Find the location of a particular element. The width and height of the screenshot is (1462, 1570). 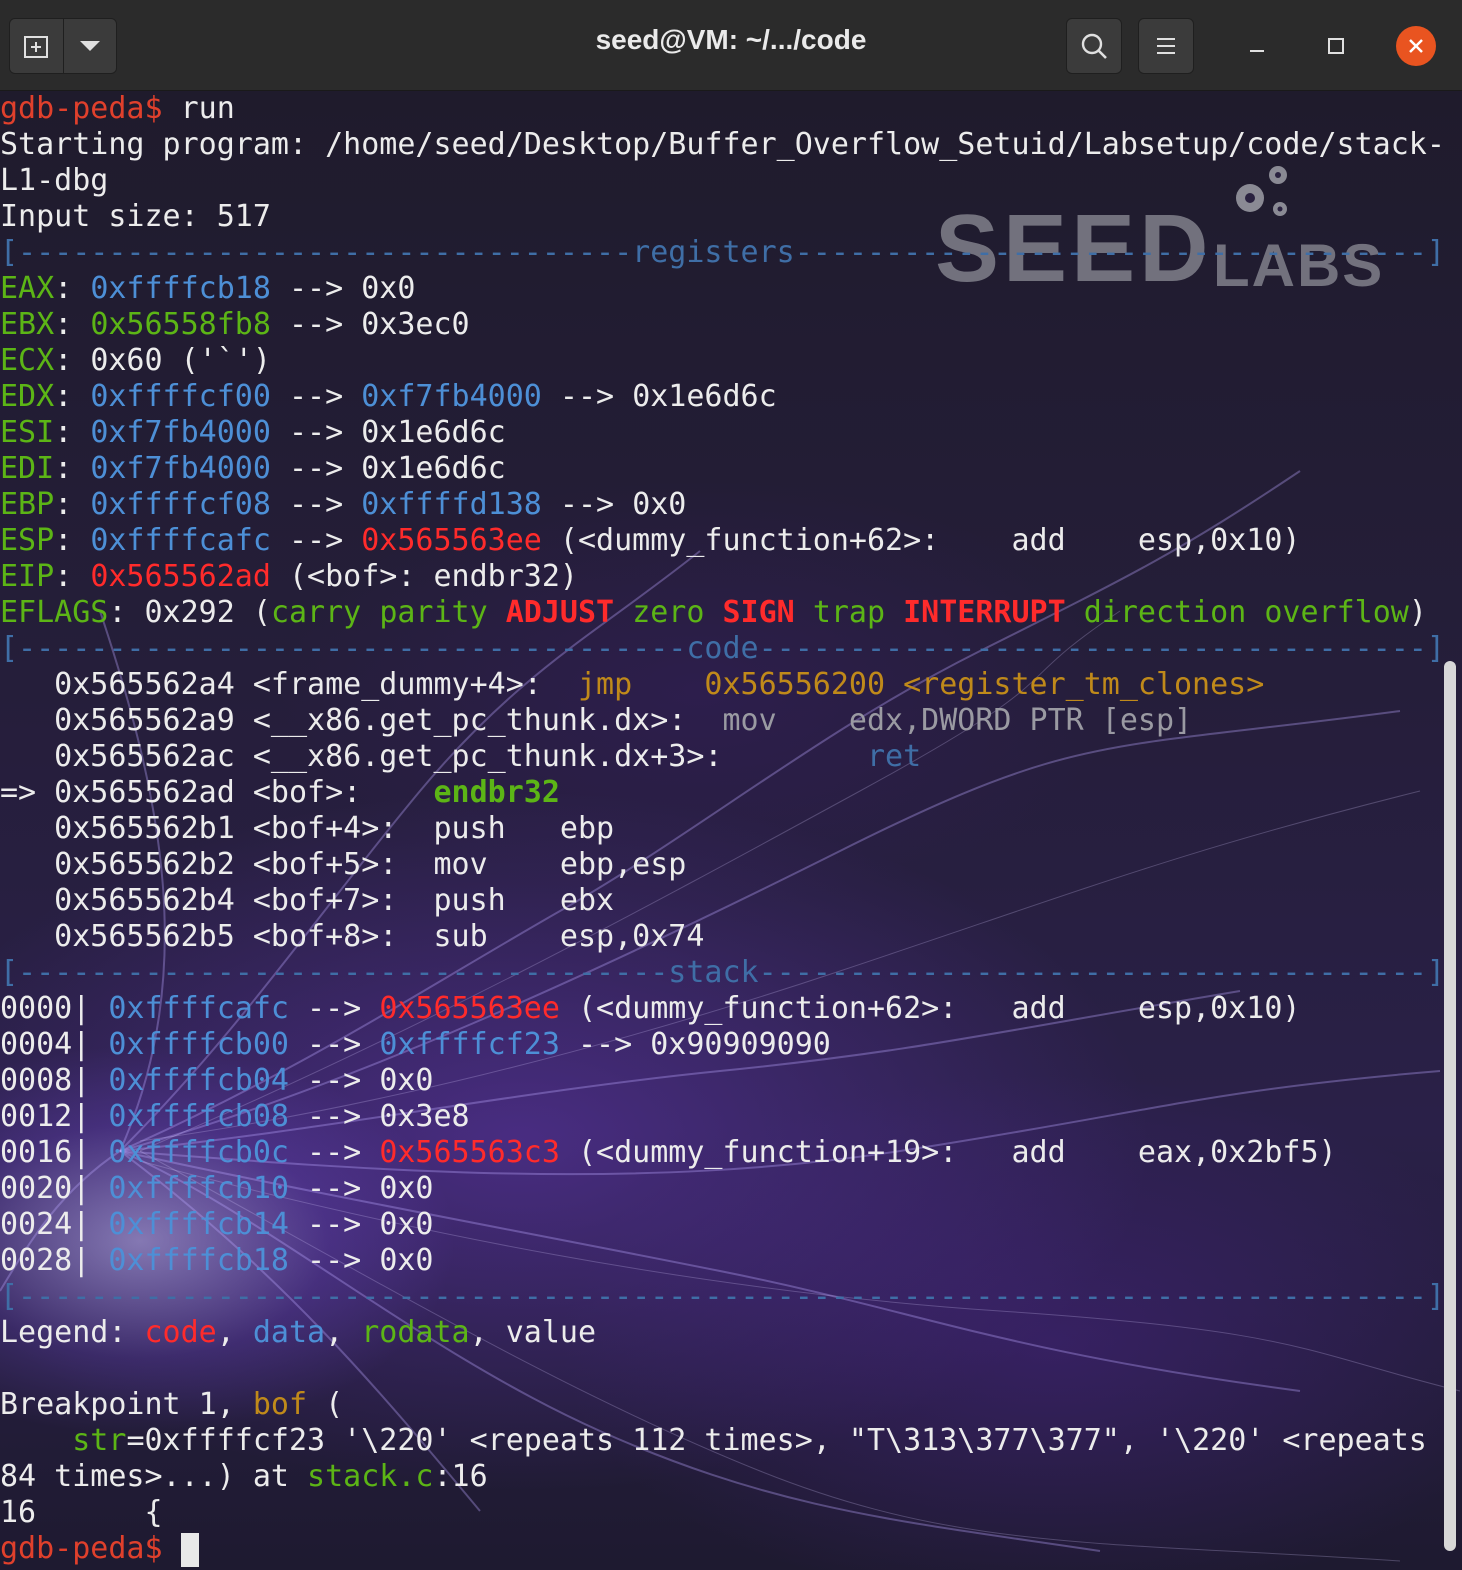

stack-value: --> 0x90909090 is located at coordinates (695, 1044).